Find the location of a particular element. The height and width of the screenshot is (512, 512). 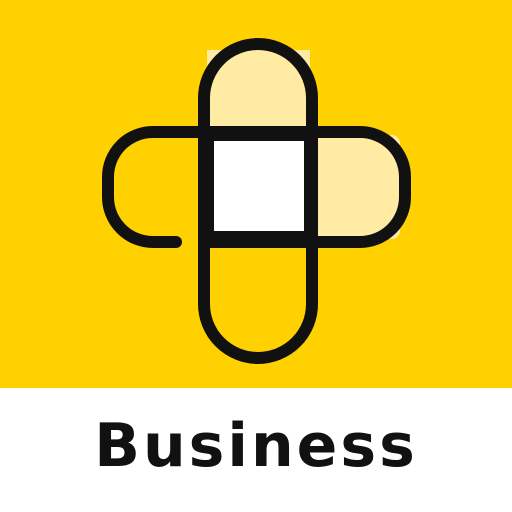

right-arm-fill is located at coordinates (355, 187).